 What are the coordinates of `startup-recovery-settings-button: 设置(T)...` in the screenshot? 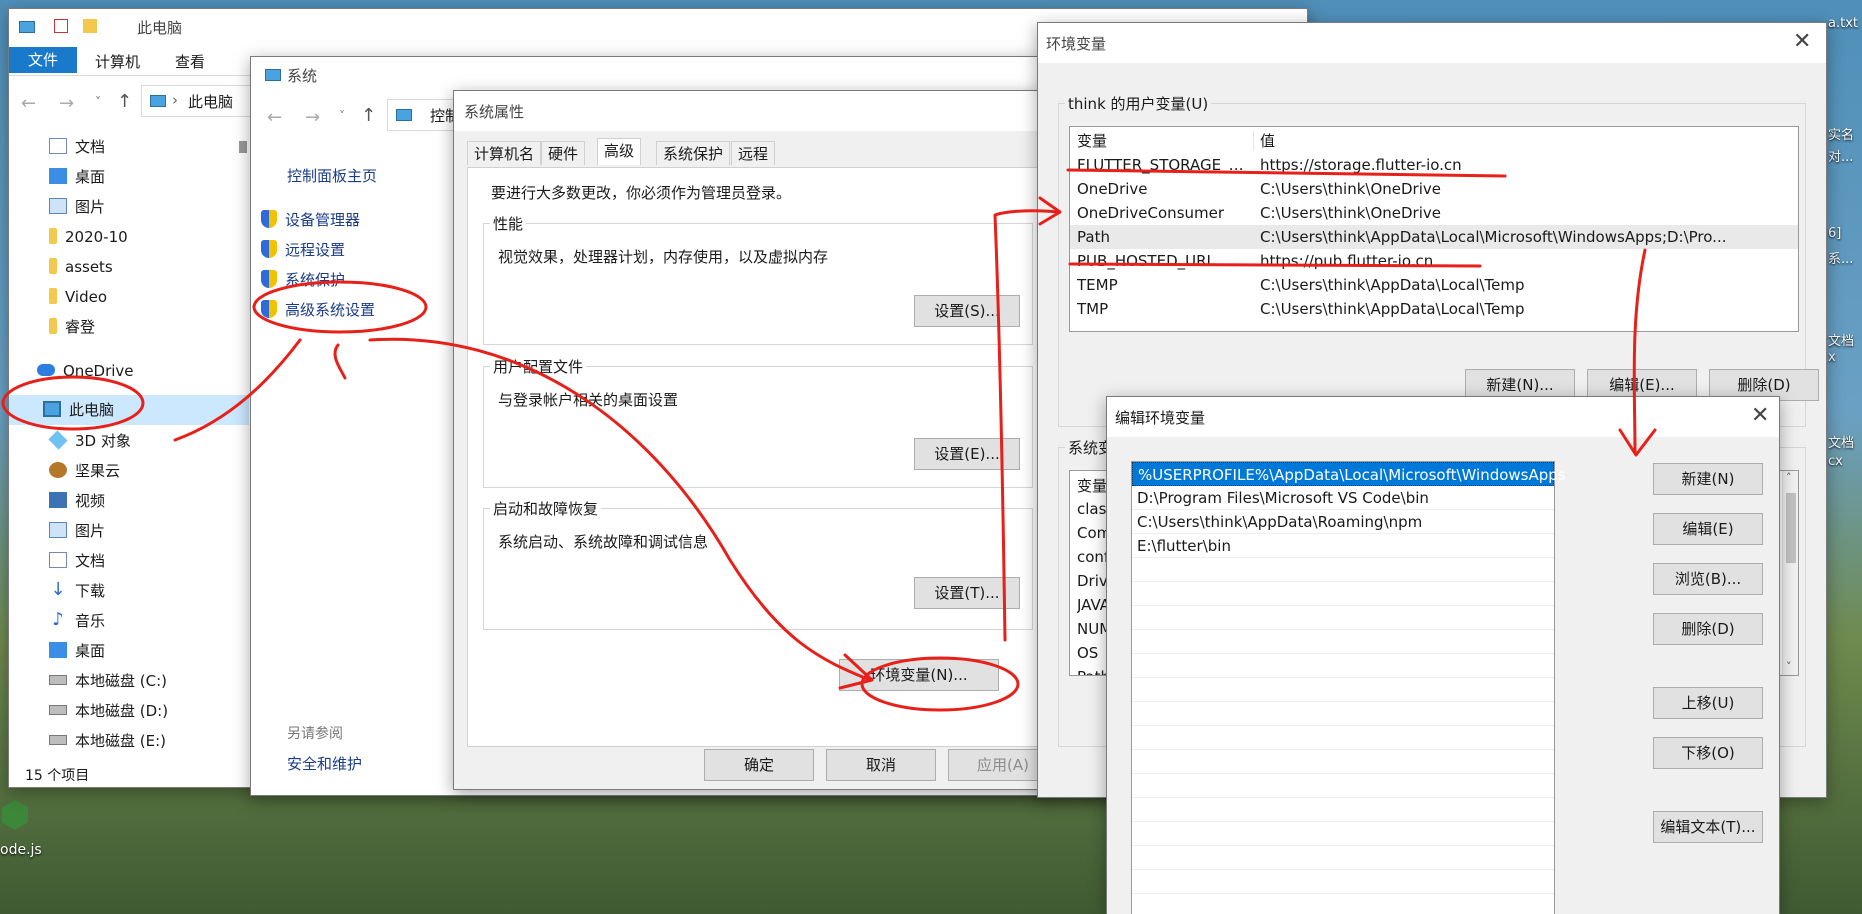 It's located at (967, 593).